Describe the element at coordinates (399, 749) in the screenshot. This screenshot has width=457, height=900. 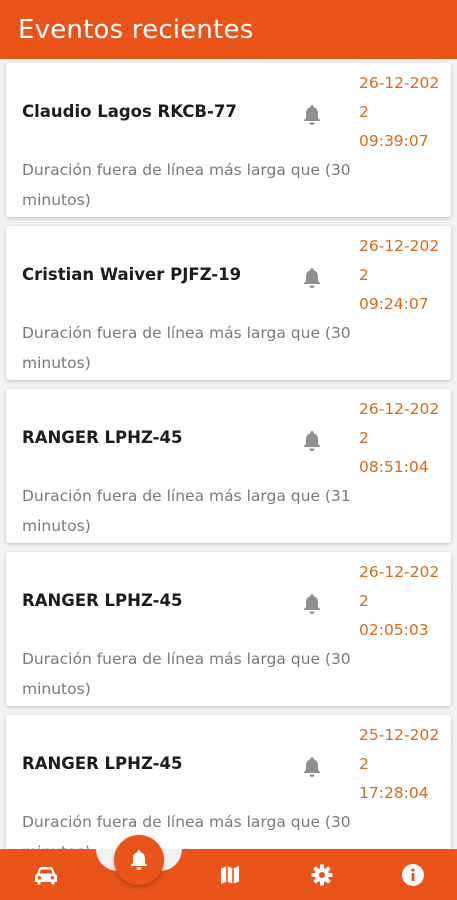
I see `event-date: 25-12-2022` at that location.